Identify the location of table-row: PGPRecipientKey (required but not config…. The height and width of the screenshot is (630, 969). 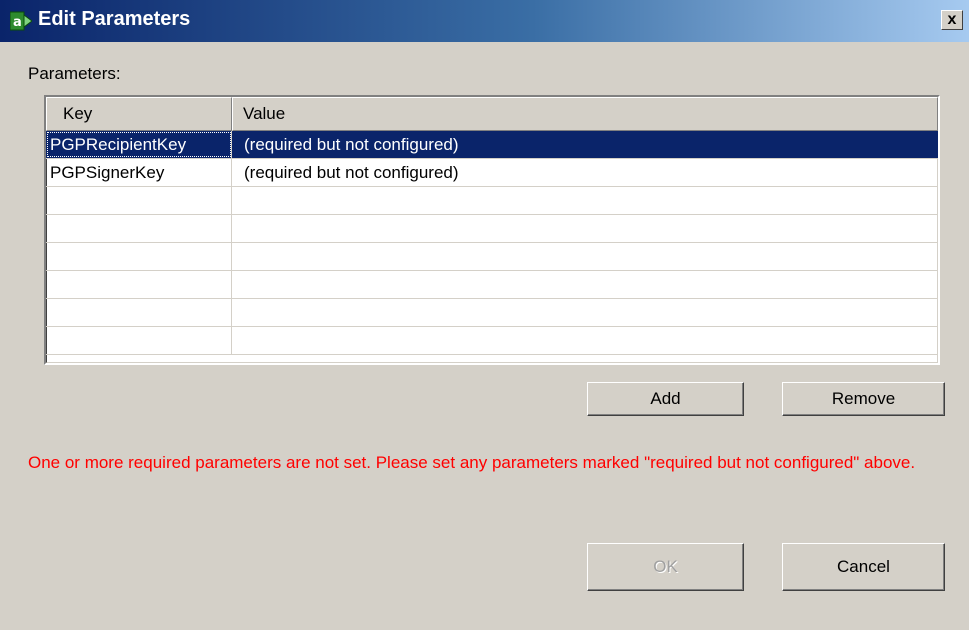
(492, 145).